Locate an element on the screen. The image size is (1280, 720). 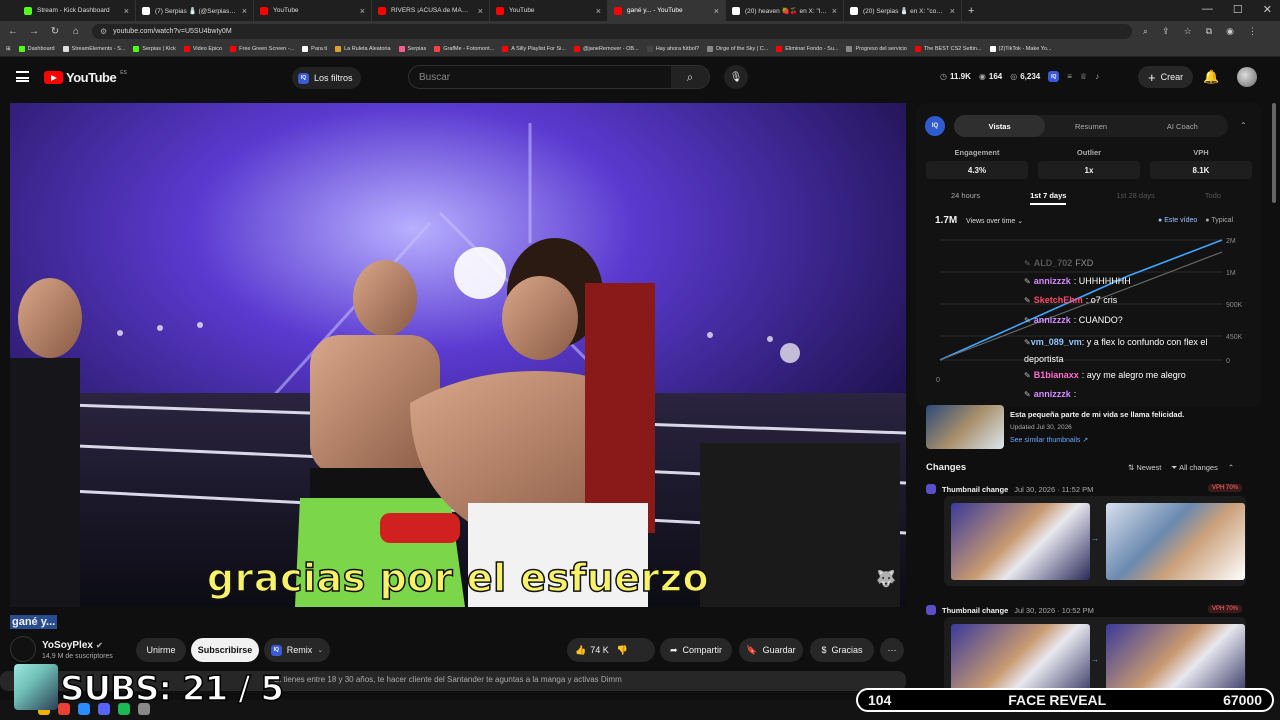
share-icon: ⇪ is located at coordinates (1166, 31).